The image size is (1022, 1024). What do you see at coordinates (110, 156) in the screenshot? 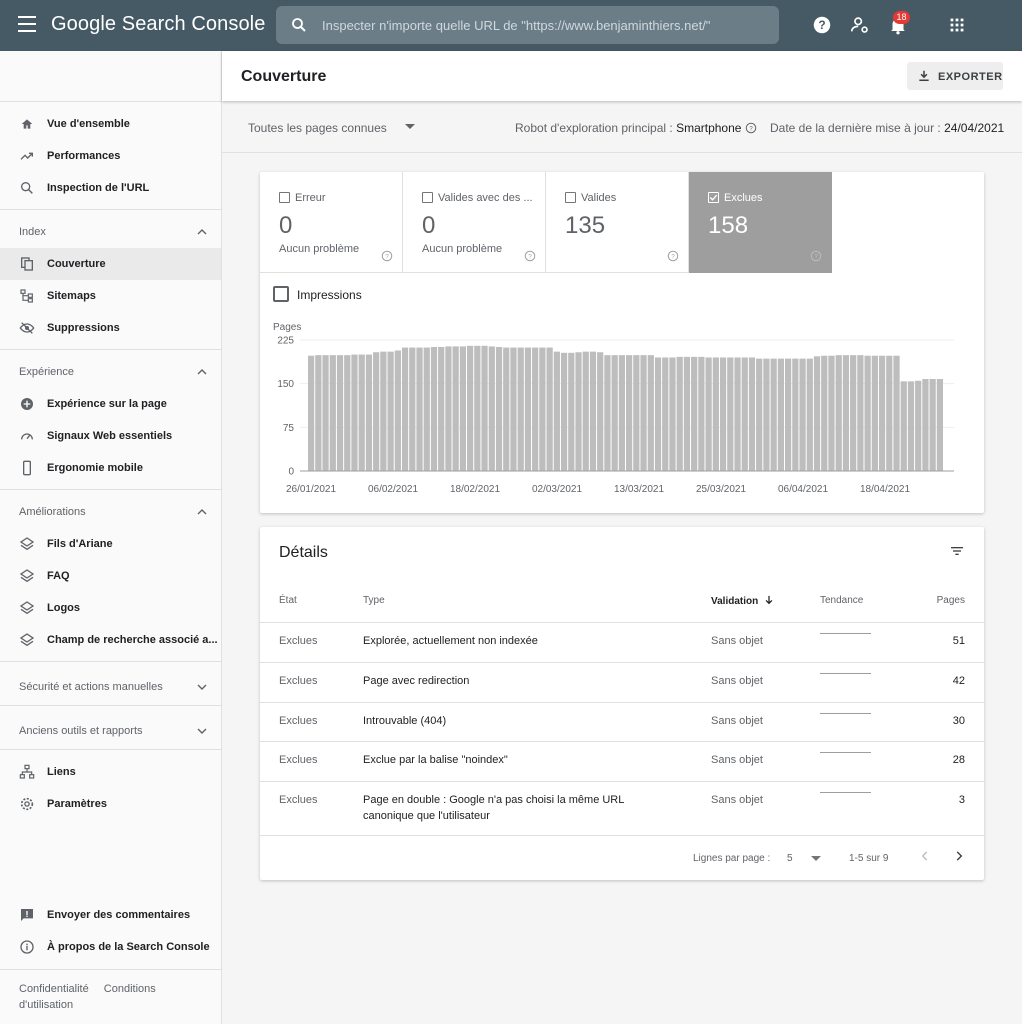
I see `sidebar-item-performance: Performances` at bounding box center [110, 156].